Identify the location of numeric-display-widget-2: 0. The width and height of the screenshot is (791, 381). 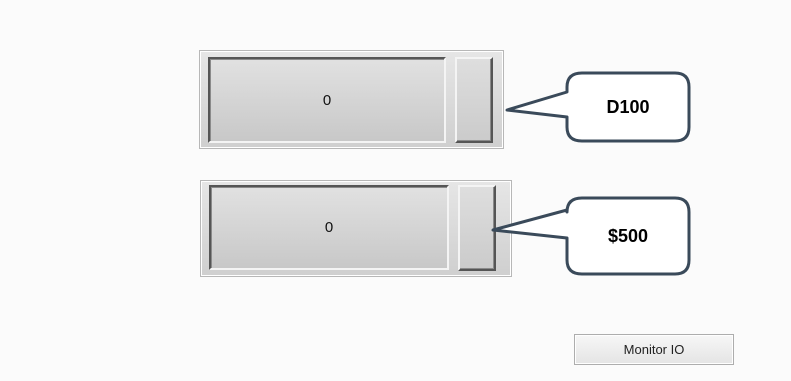
(356, 228).